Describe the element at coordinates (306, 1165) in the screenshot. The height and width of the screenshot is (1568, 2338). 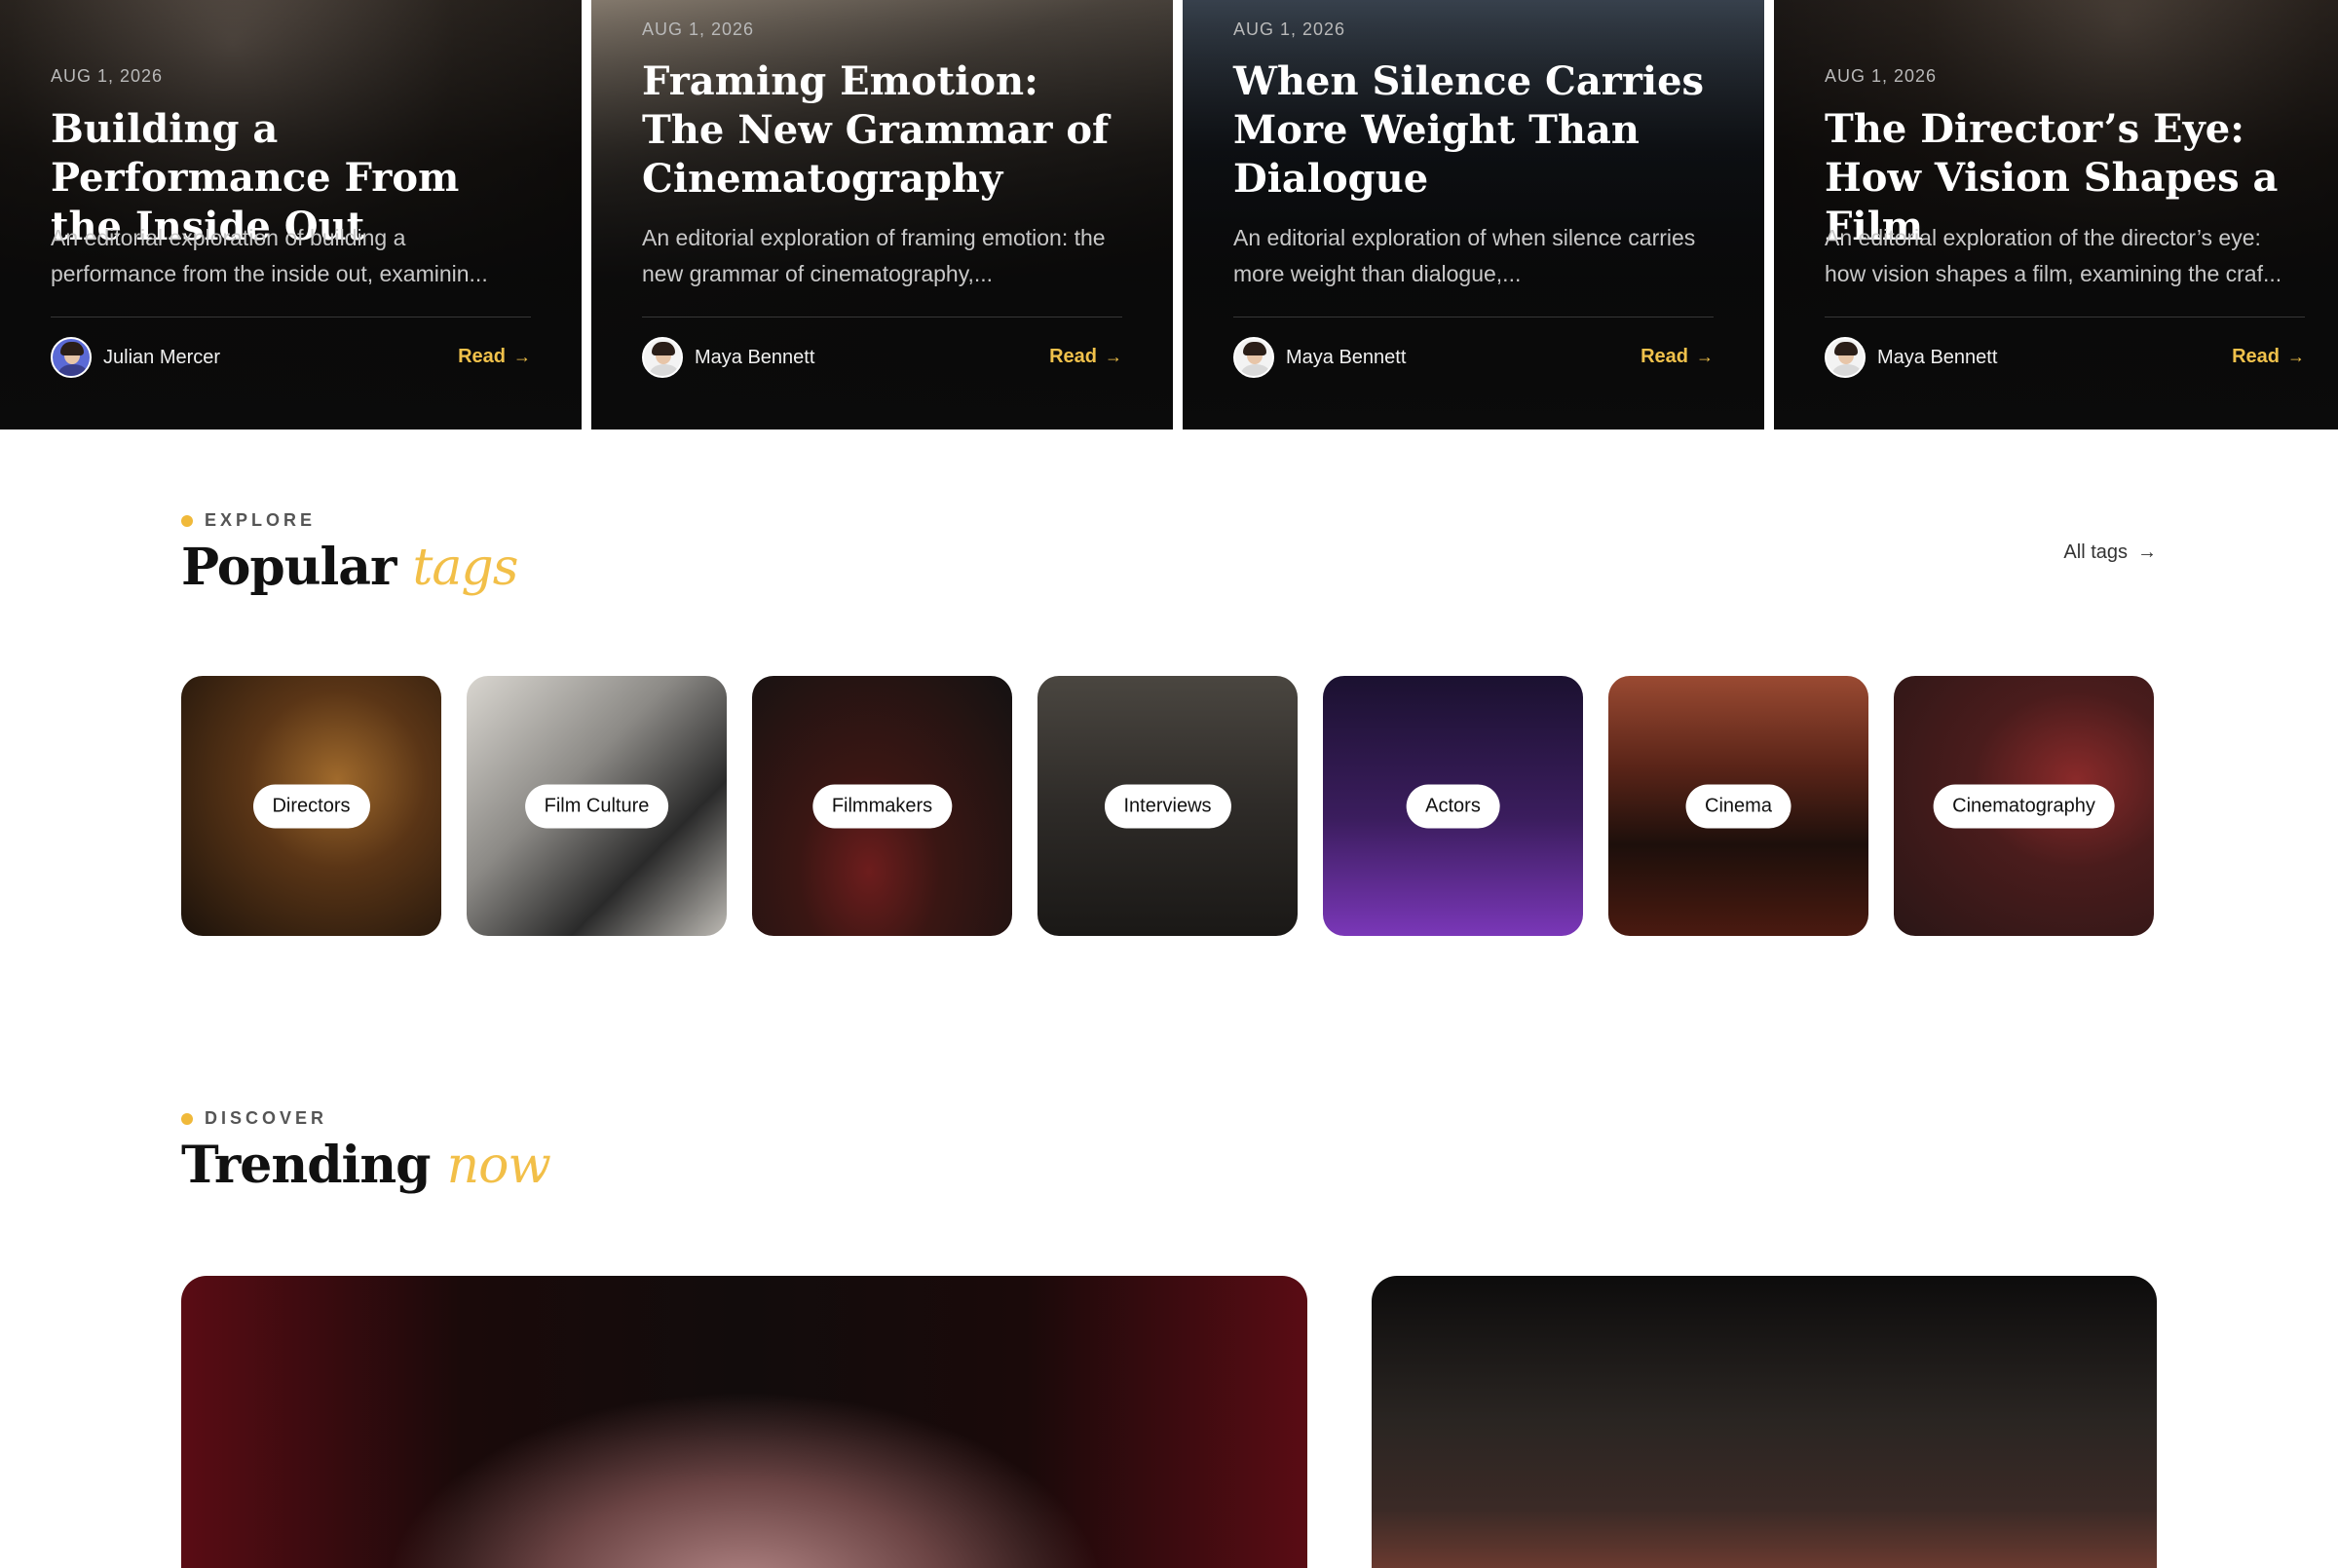
I see `title-main: Trending` at that location.